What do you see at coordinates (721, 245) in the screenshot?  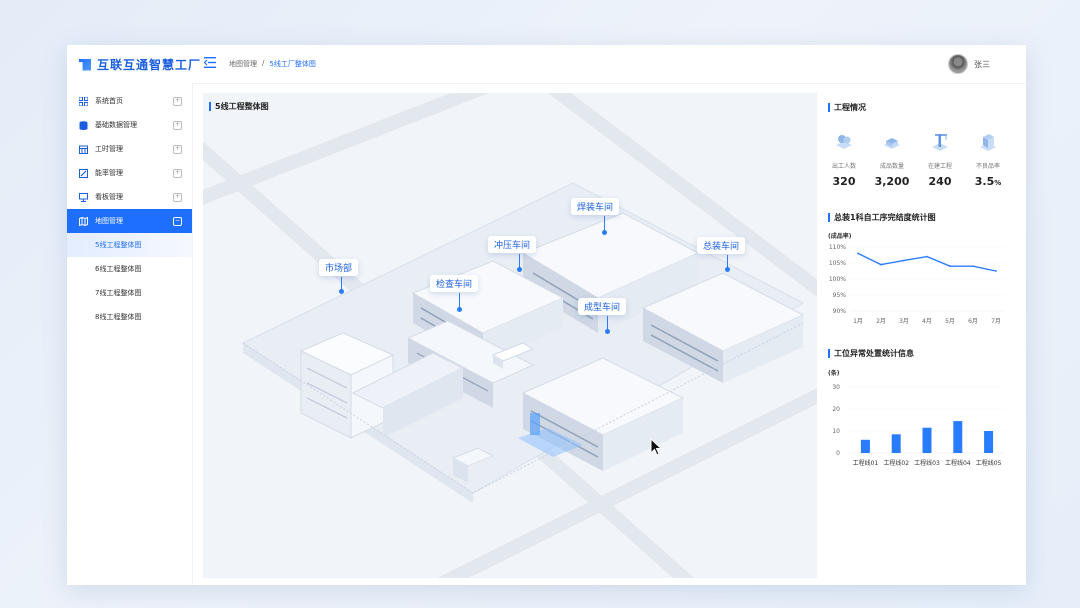 I see `label-assembly-workshop: 总装车间` at bounding box center [721, 245].